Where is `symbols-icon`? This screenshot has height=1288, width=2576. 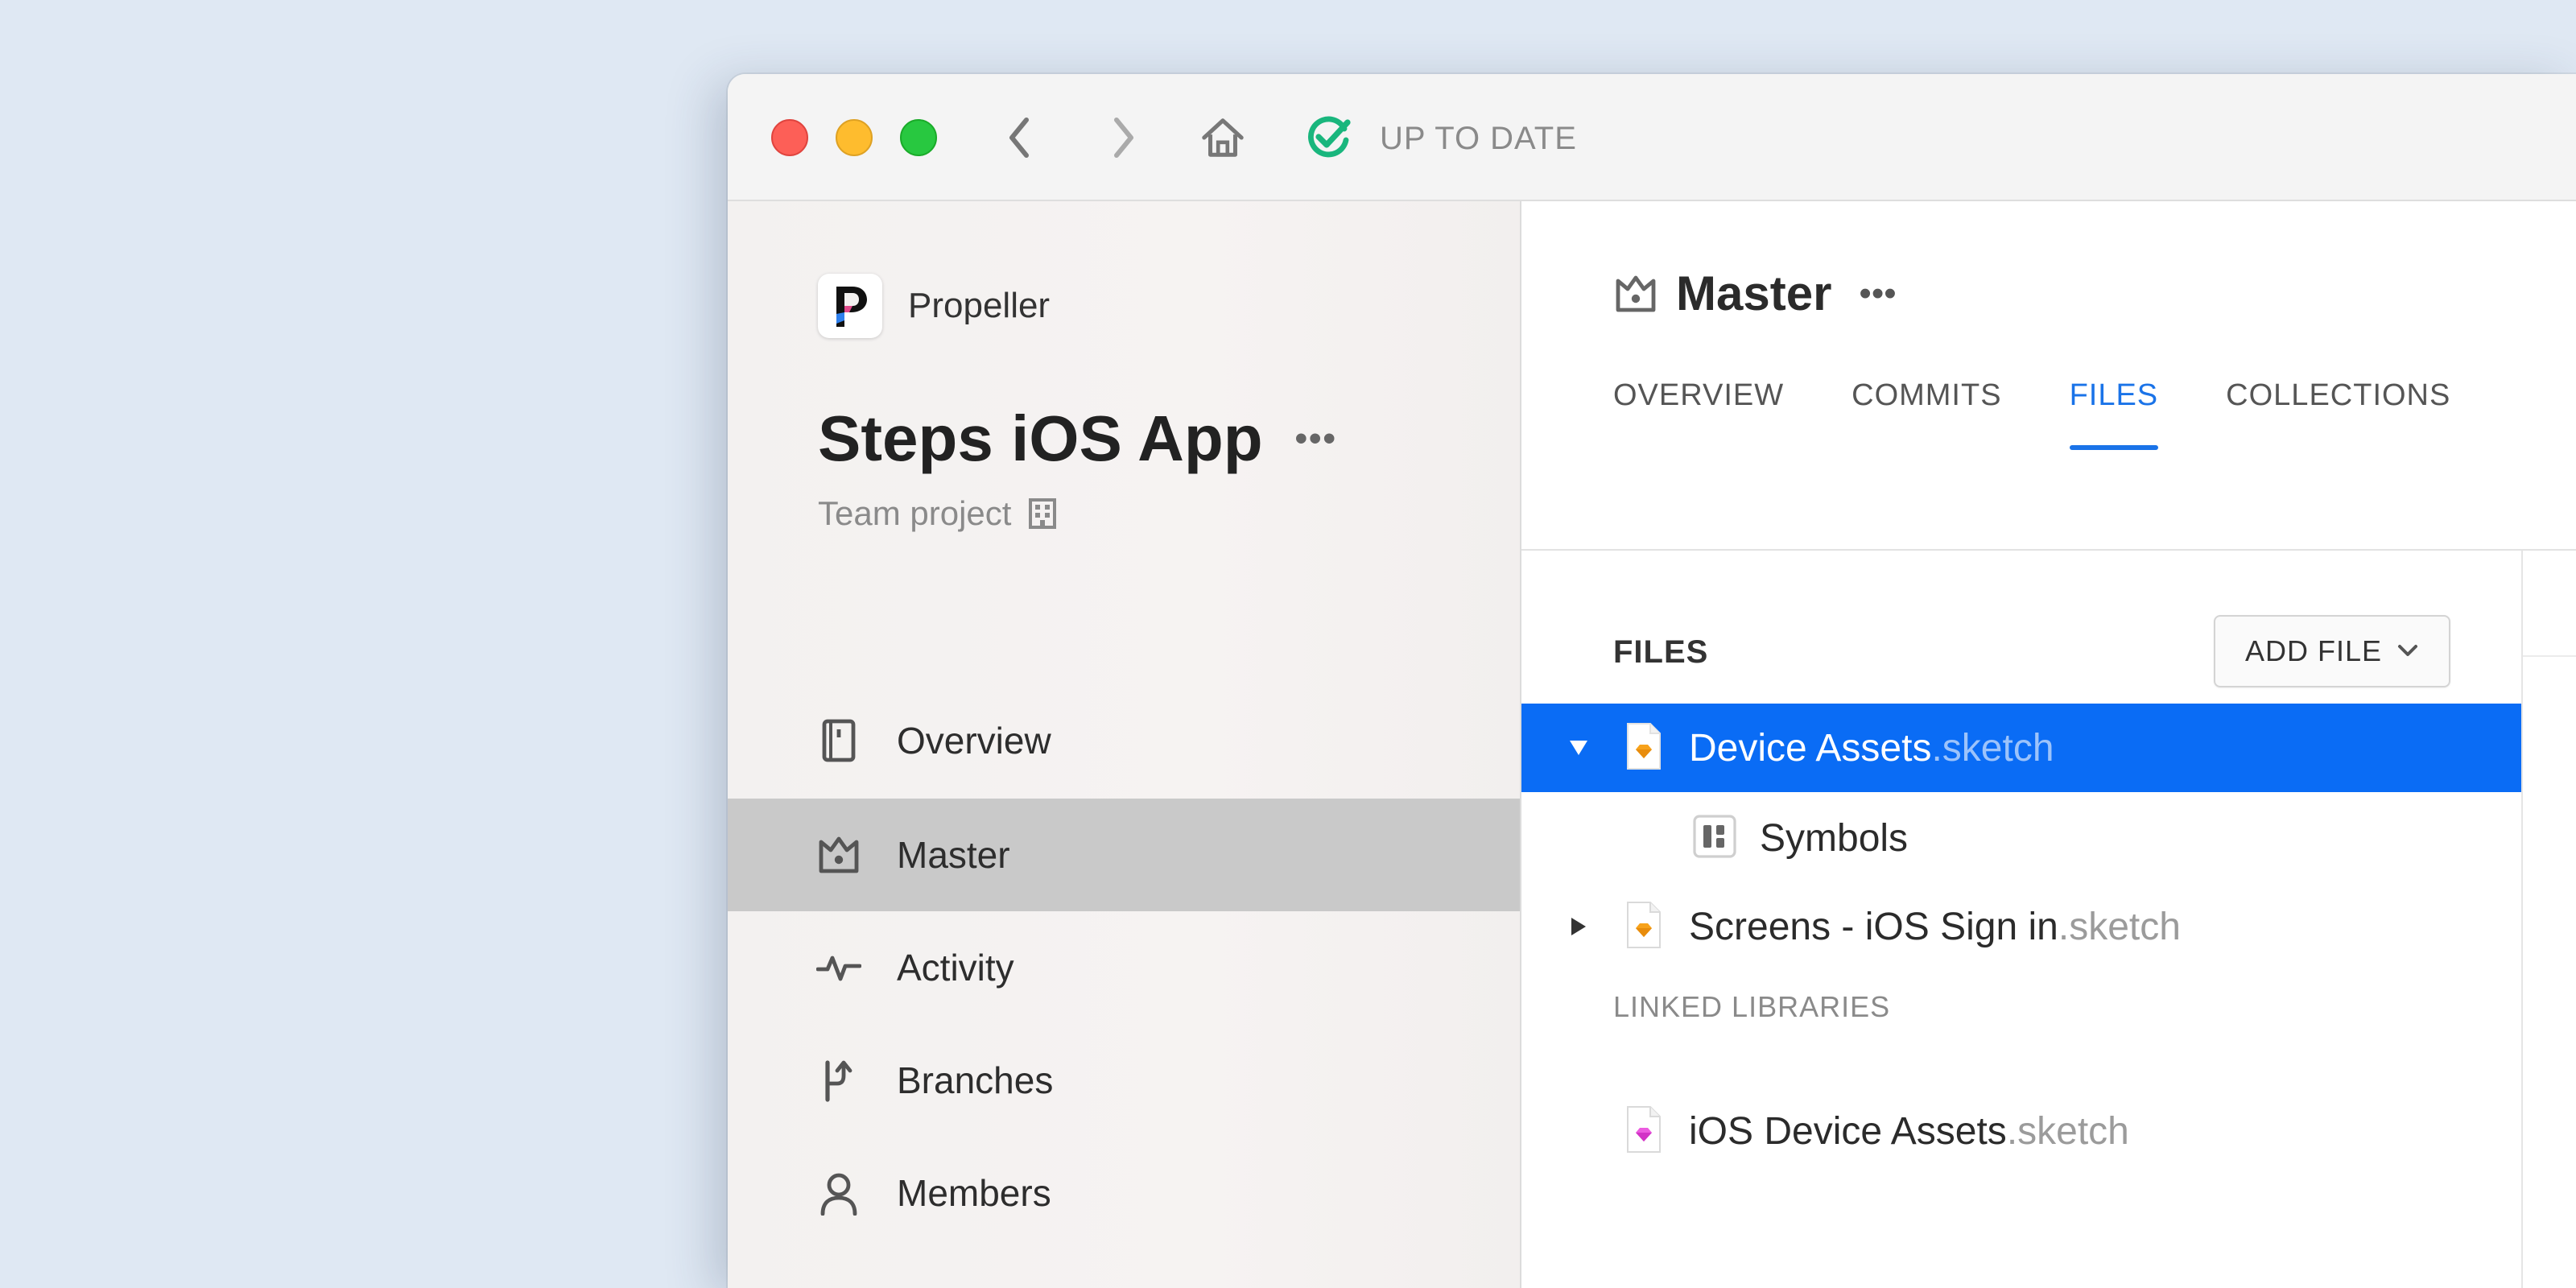
symbols-icon is located at coordinates (1714, 838).